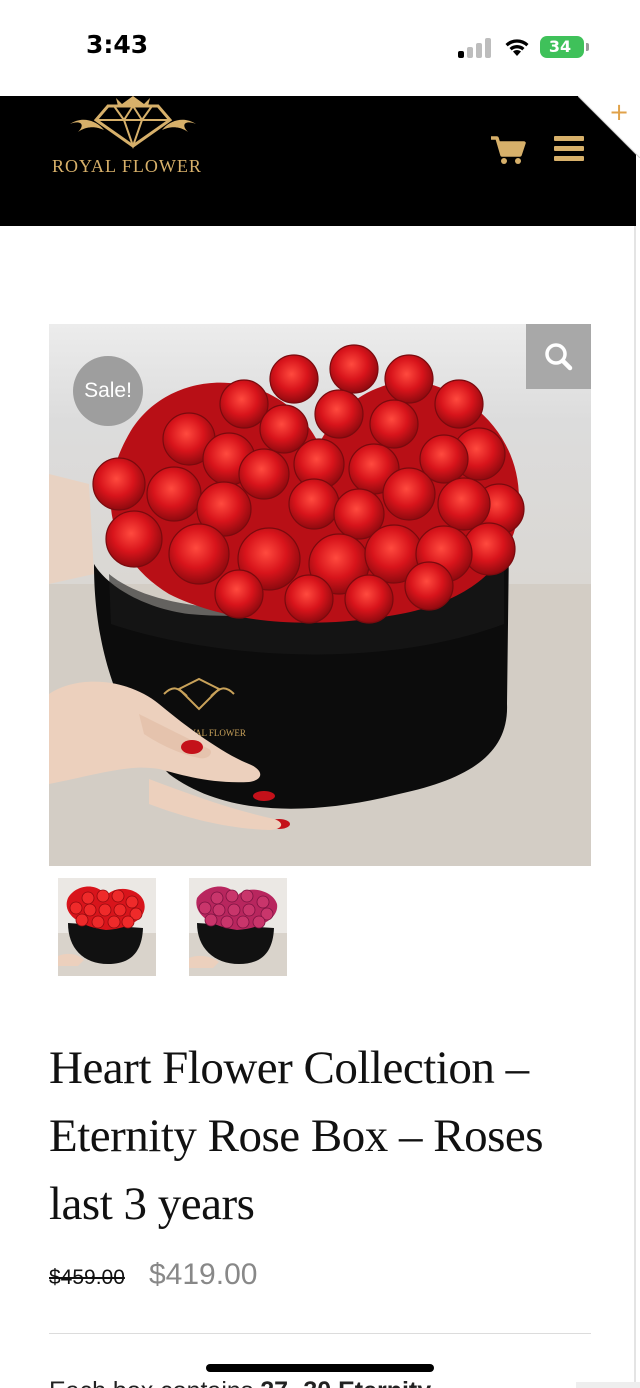 This screenshot has height=1388, width=640. What do you see at coordinates (587, 47) in the screenshot?
I see `battery-cap` at bounding box center [587, 47].